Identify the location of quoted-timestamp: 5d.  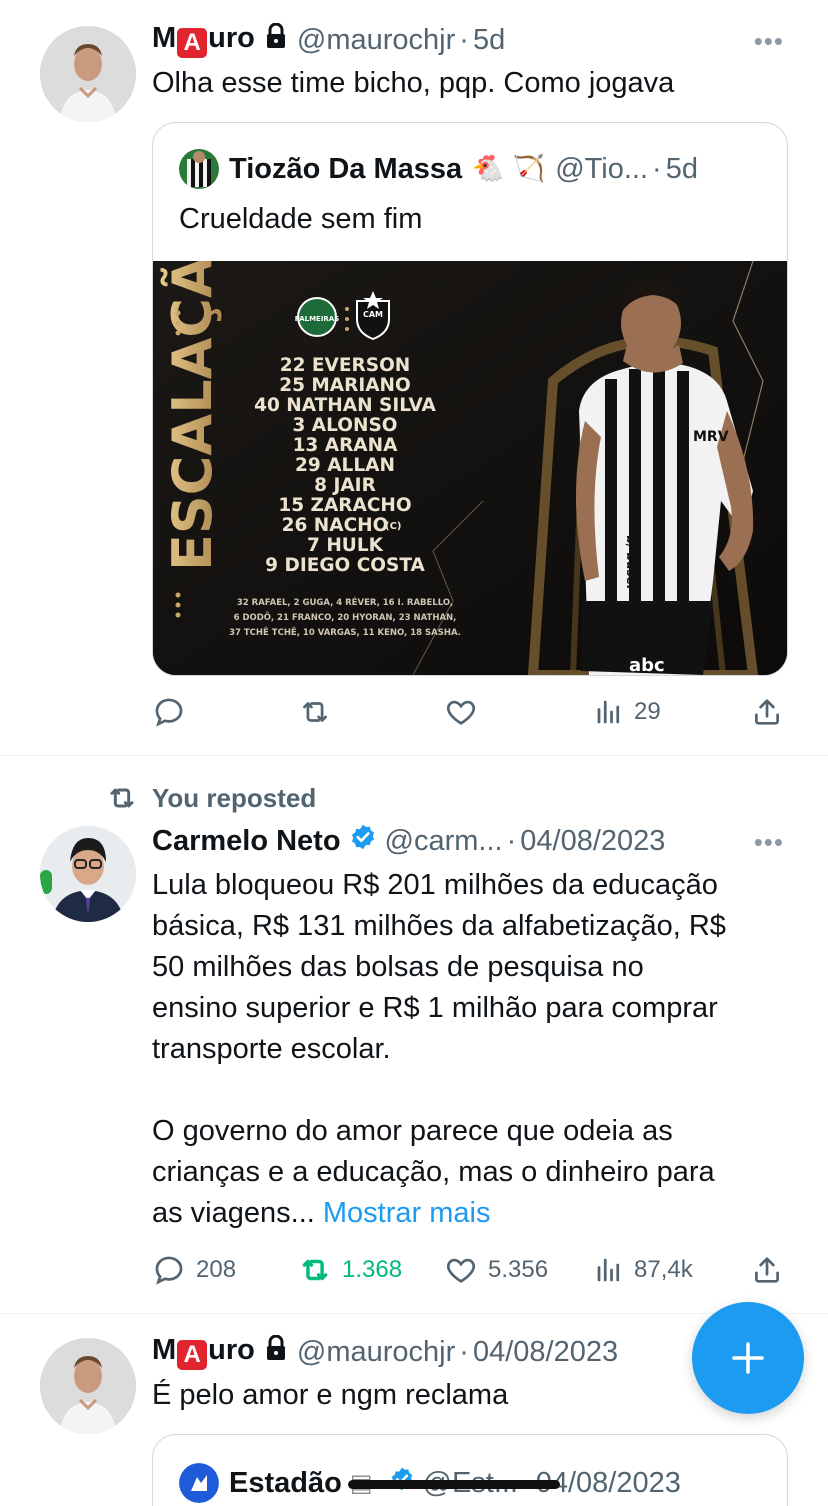
(681, 168).